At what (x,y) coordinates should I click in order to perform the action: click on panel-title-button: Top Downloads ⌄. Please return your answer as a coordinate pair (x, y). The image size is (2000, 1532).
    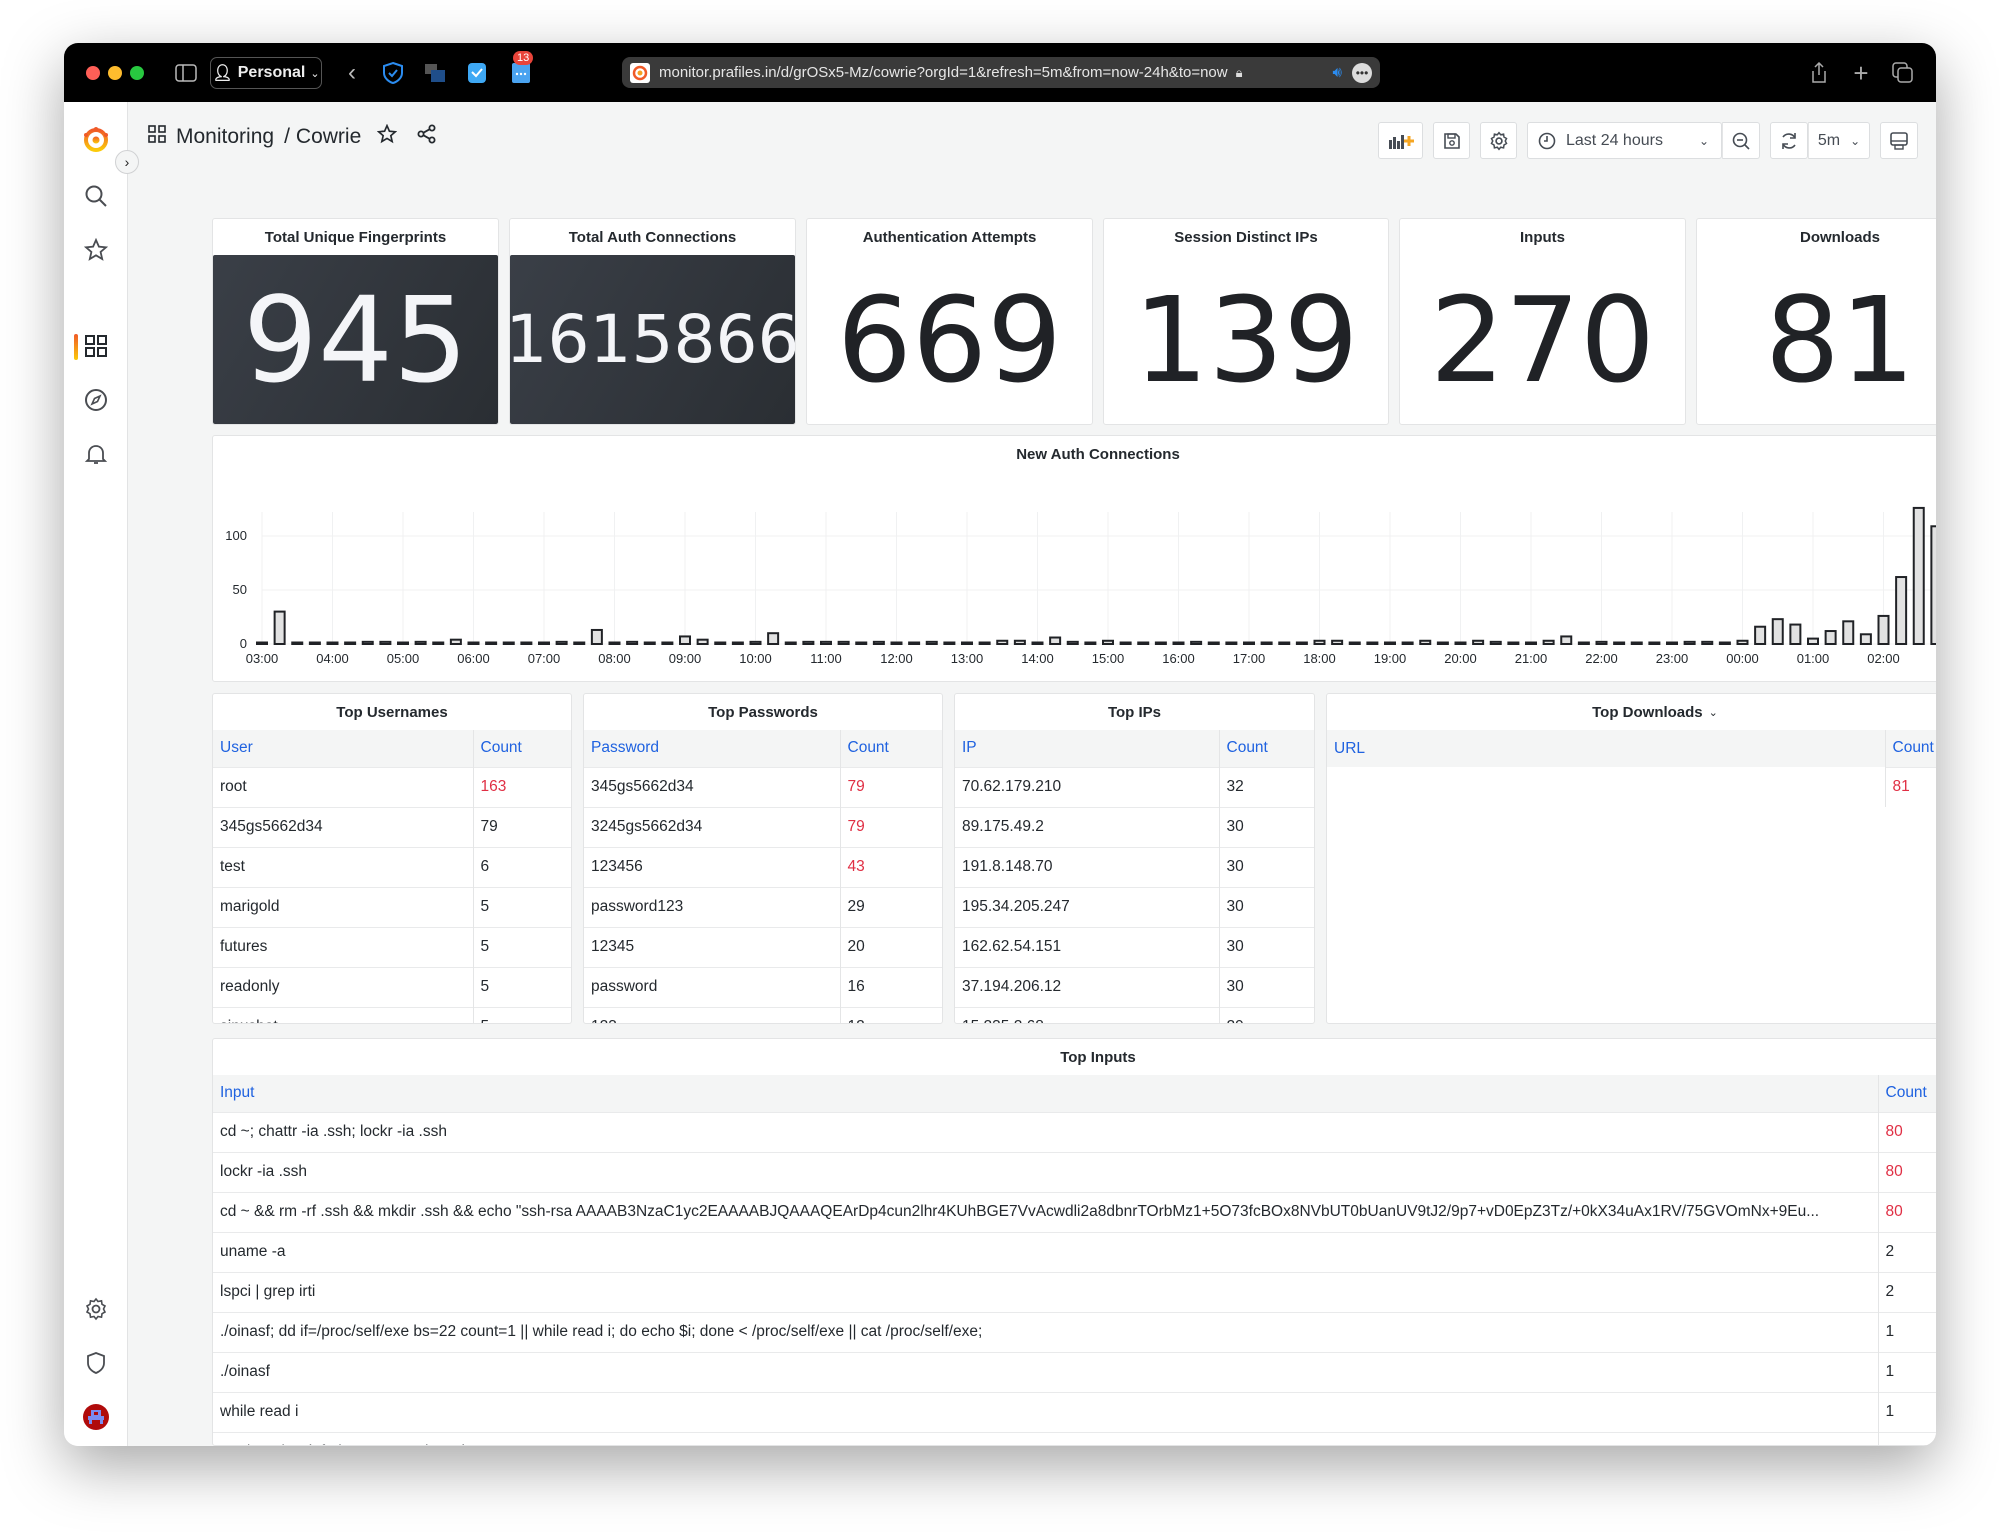
    Looking at the image, I should click on (1631, 712).